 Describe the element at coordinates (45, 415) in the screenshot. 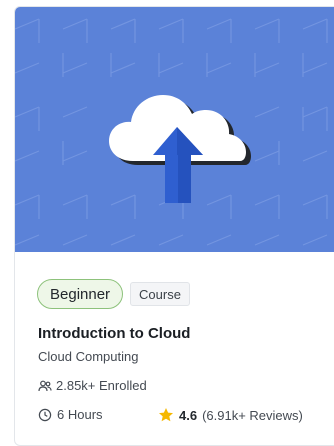

I see `clock-icon` at that location.